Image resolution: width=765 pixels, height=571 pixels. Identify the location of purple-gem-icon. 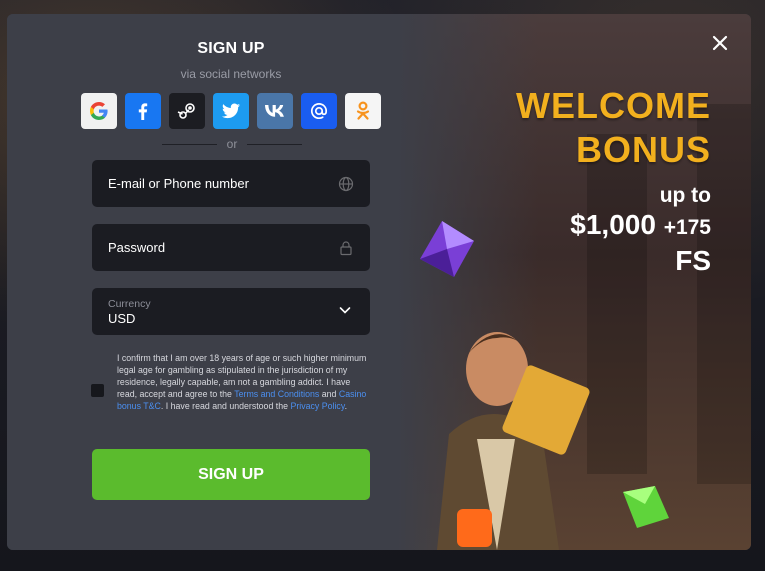
(447, 249).